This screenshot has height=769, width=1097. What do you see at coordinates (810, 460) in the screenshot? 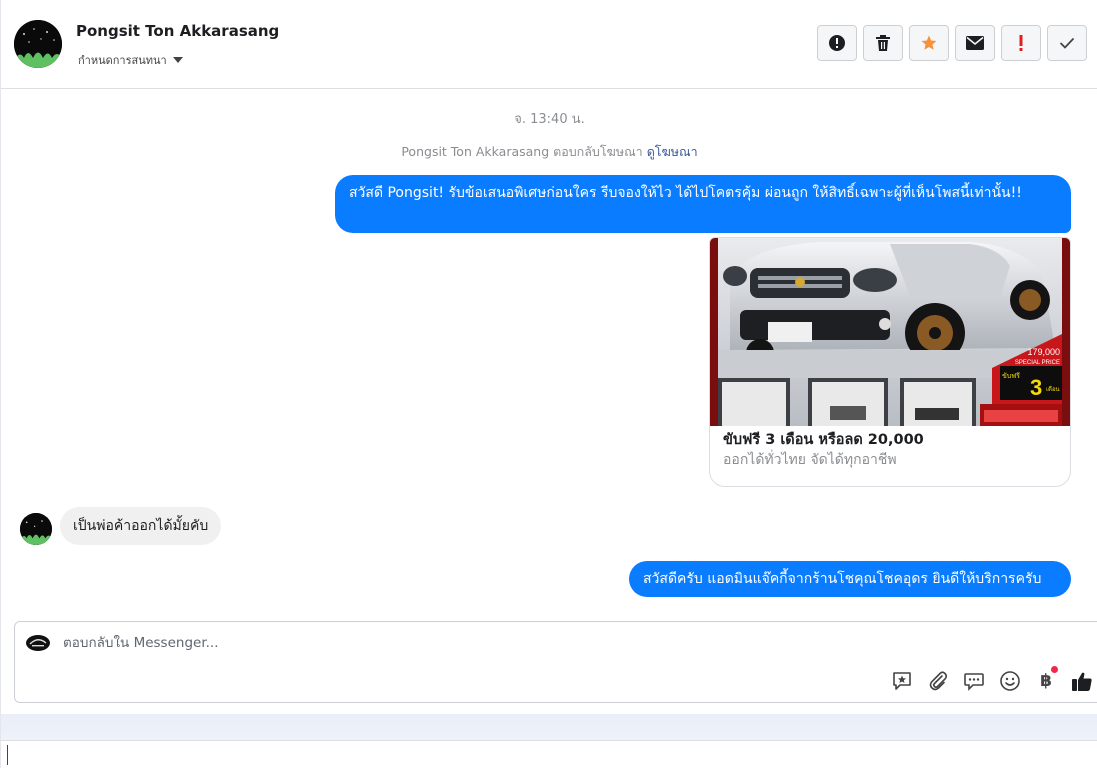
I see `ad-subtitle: ออกได้ทั่วไทย จัดได้ทุกอาชีพ` at bounding box center [810, 460].